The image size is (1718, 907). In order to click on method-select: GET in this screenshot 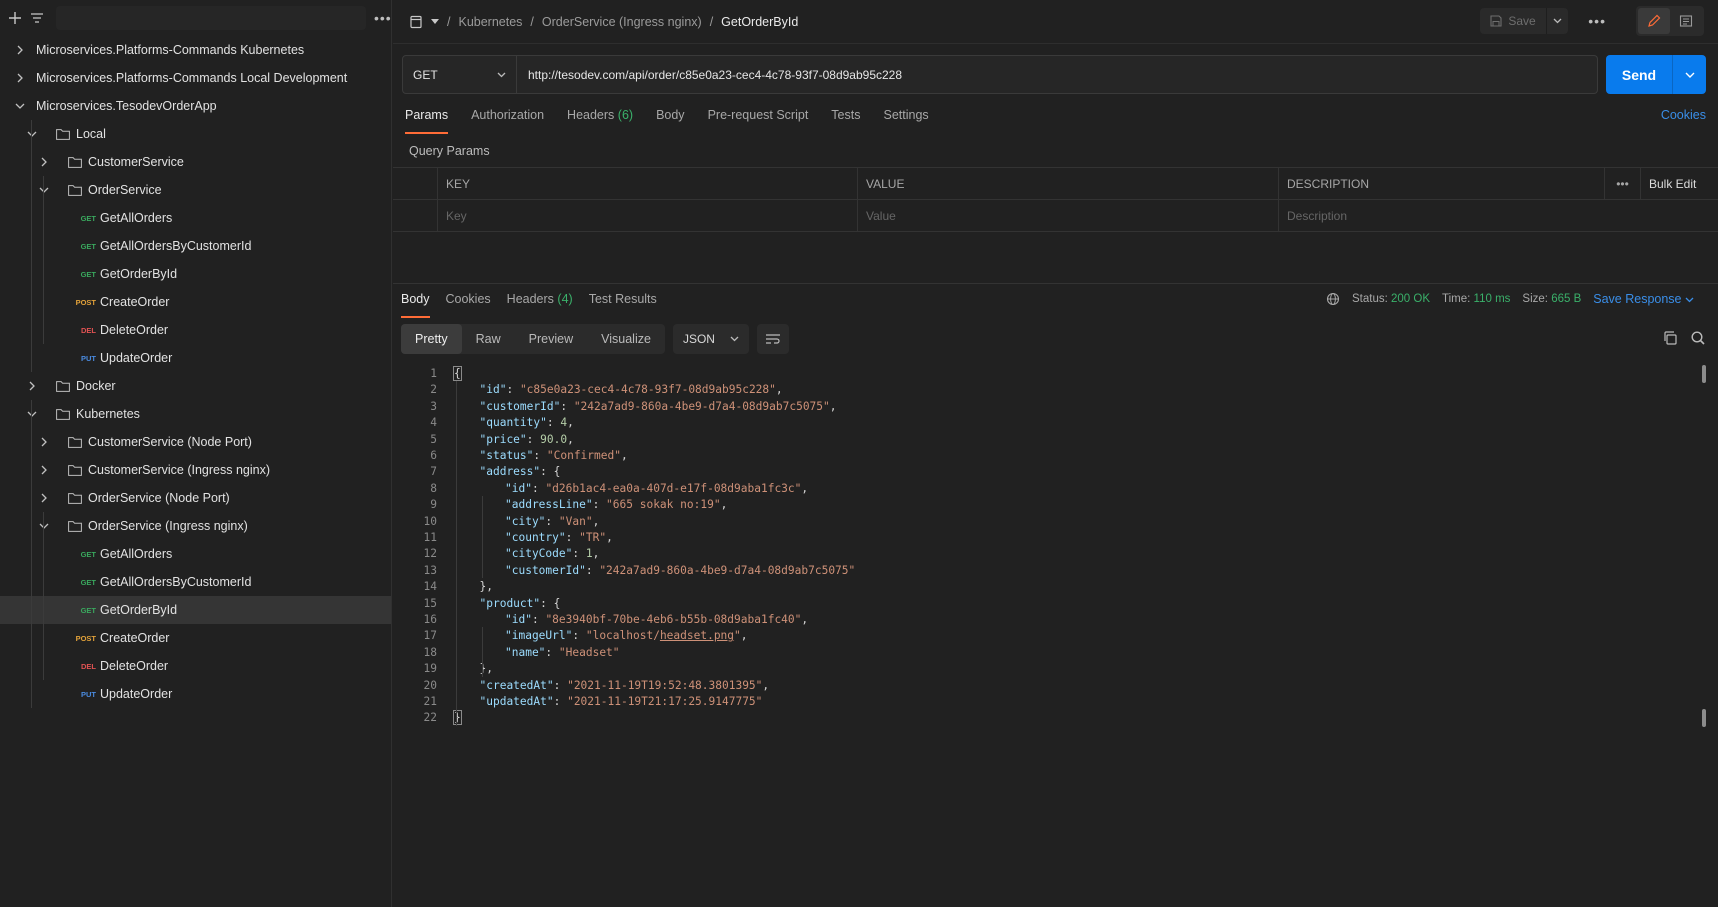, I will do `click(459, 74)`.